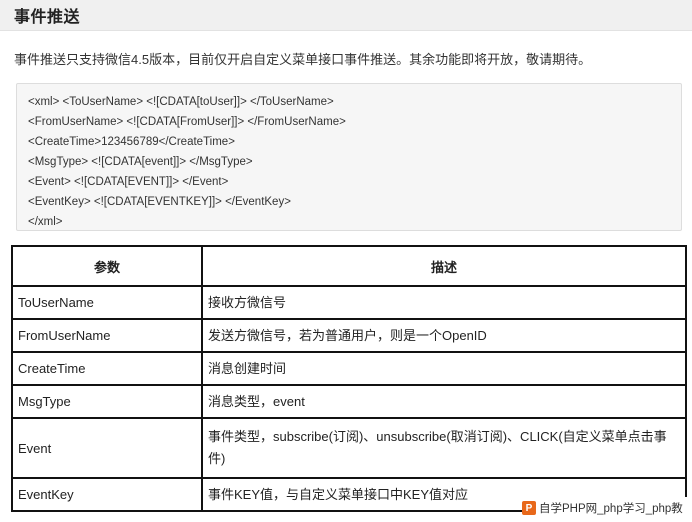  I want to click on table-row: MsgType 消息类型，event, so click(349, 401).